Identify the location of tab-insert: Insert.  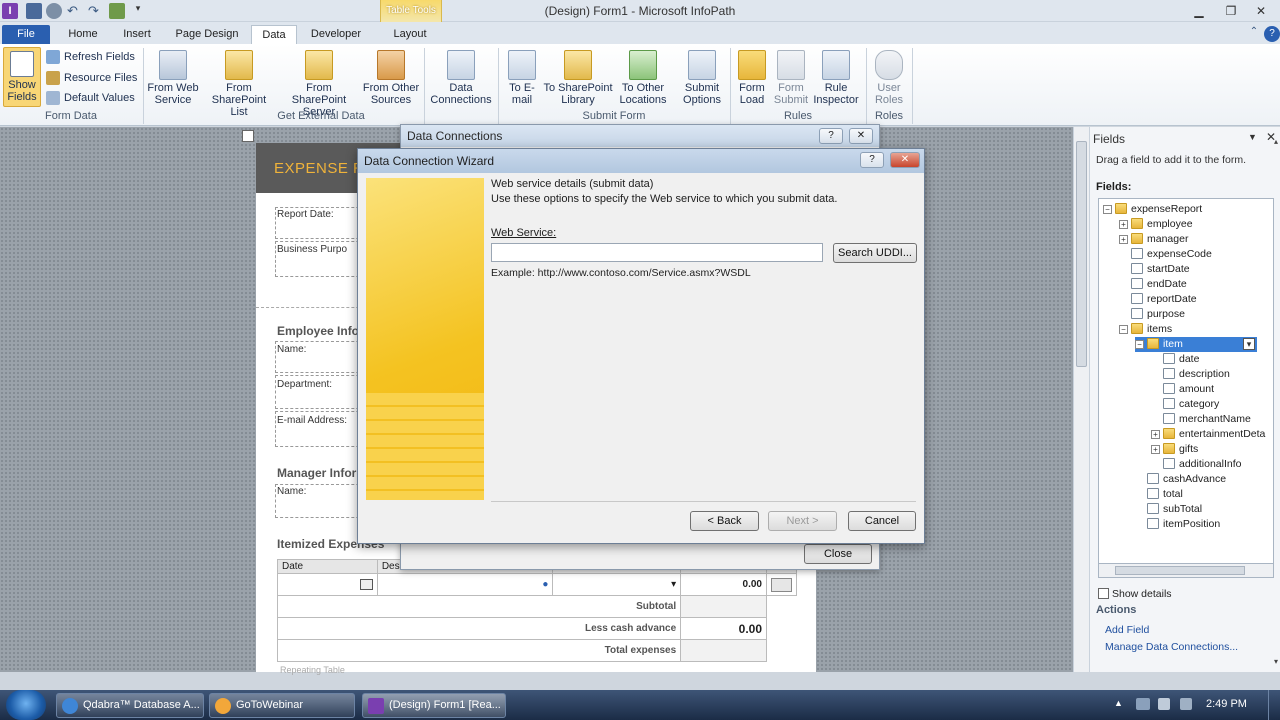
(137, 34).